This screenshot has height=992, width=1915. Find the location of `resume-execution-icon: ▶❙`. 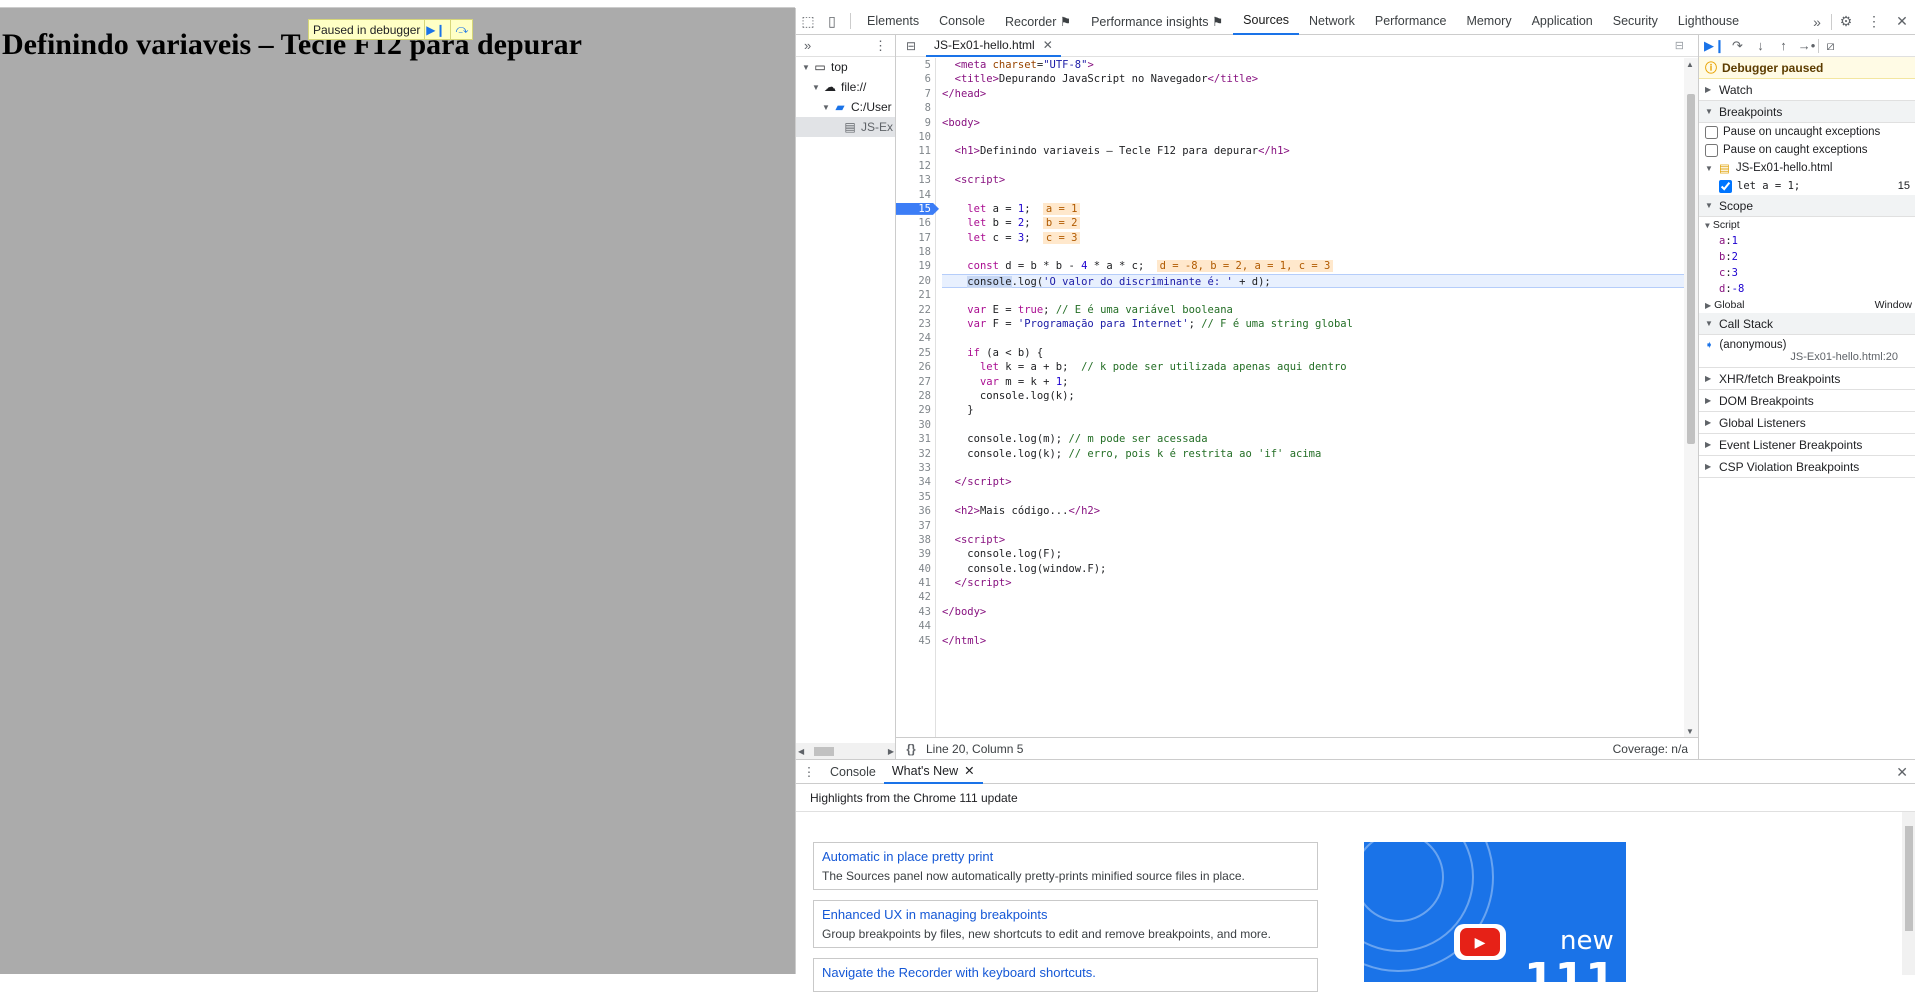

resume-execution-icon: ▶❙ is located at coordinates (1714, 46).